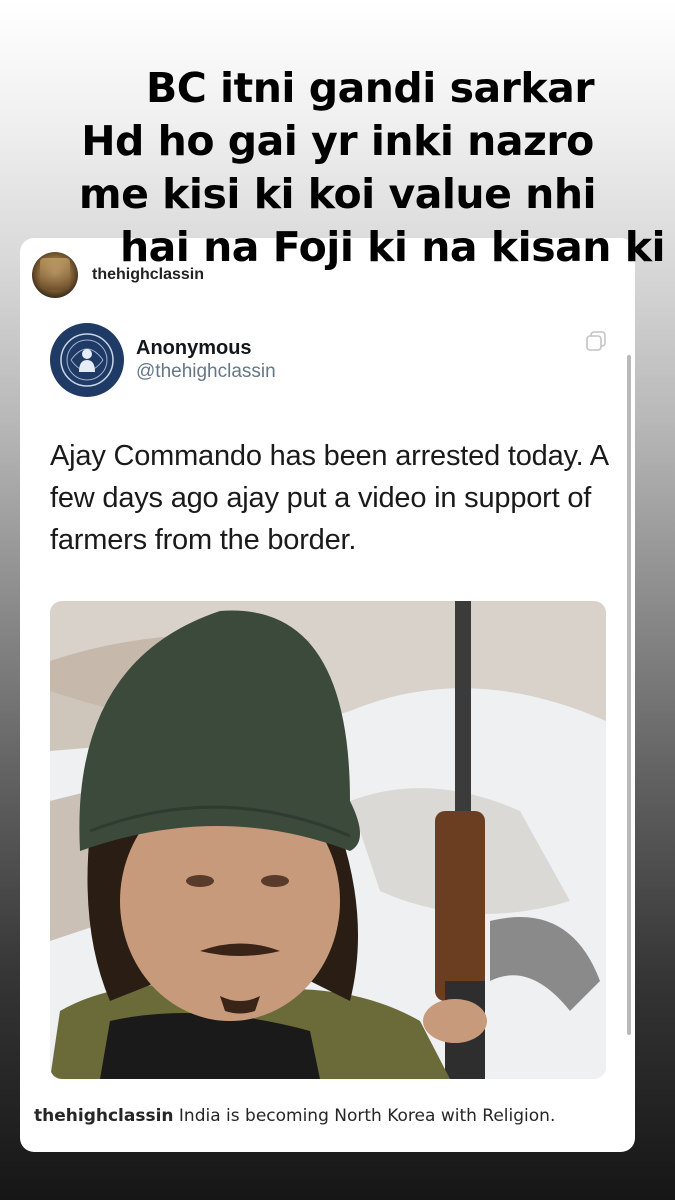 Image resolution: width=675 pixels, height=1200 pixels. What do you see at coordinates (55, 275) in the screenshot?
I see `avatar` at bounding box center [55, 275].